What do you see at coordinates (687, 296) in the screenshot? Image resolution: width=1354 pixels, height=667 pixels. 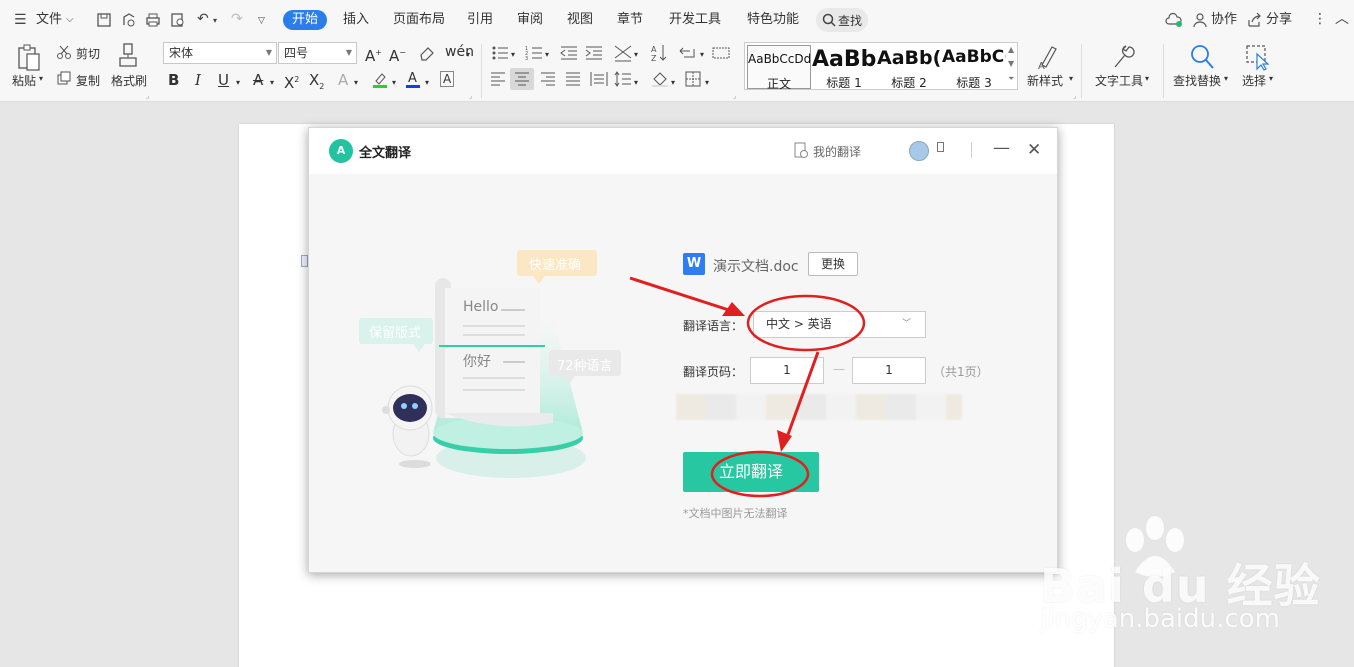 I see `annotation-arrow-to-language` at bounding box center [687, 296].